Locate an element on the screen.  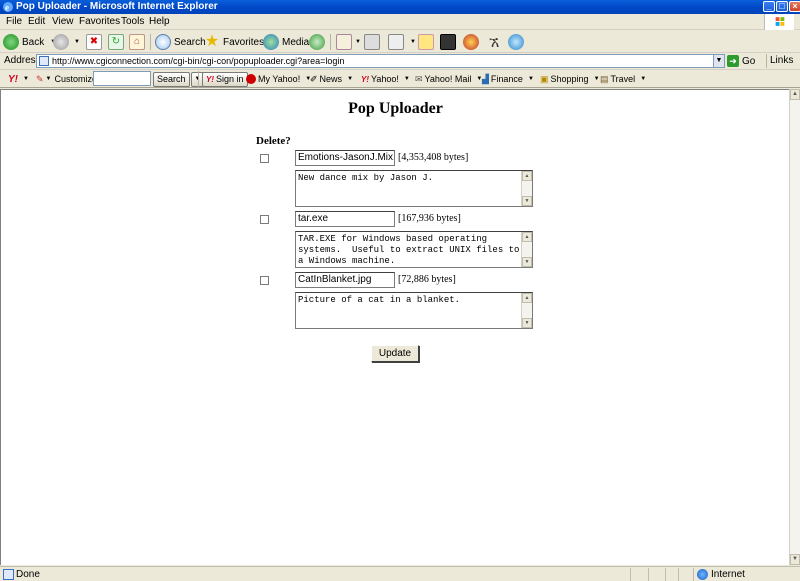
sign-in-button: Y! Sign in is located at coordinates (225, 79).